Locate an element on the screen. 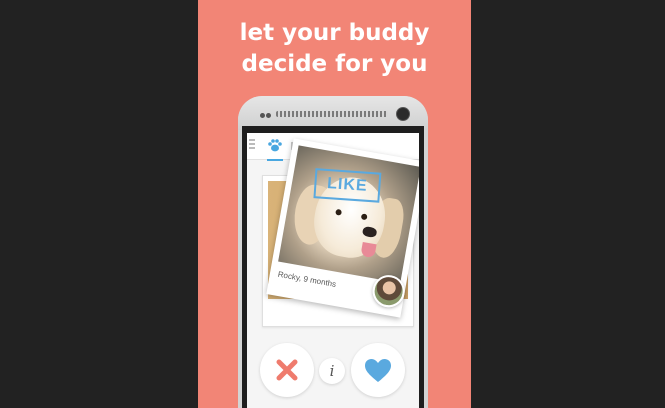 This screenshot has height=408, width=665. like-button is located at coordinates (378, 370).